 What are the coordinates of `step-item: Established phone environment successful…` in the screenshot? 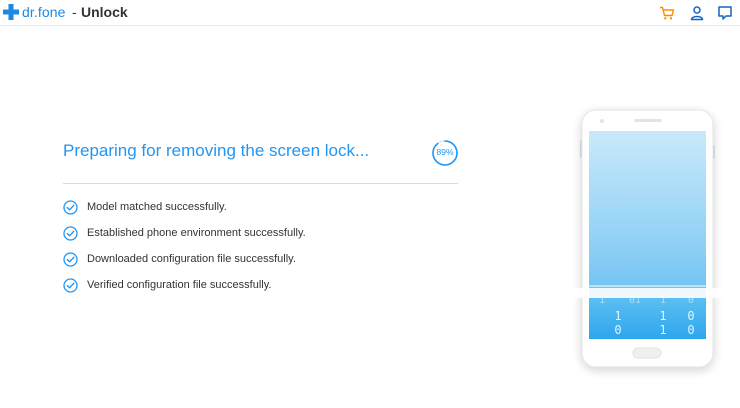 It's located at (263, 238).